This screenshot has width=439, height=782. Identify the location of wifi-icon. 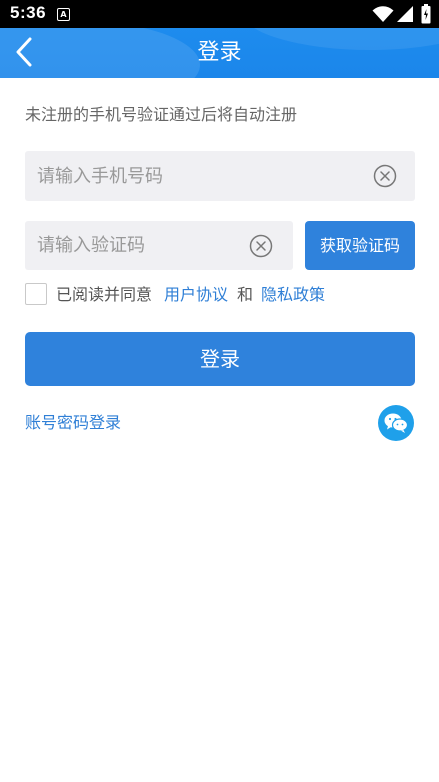
(383, 14).